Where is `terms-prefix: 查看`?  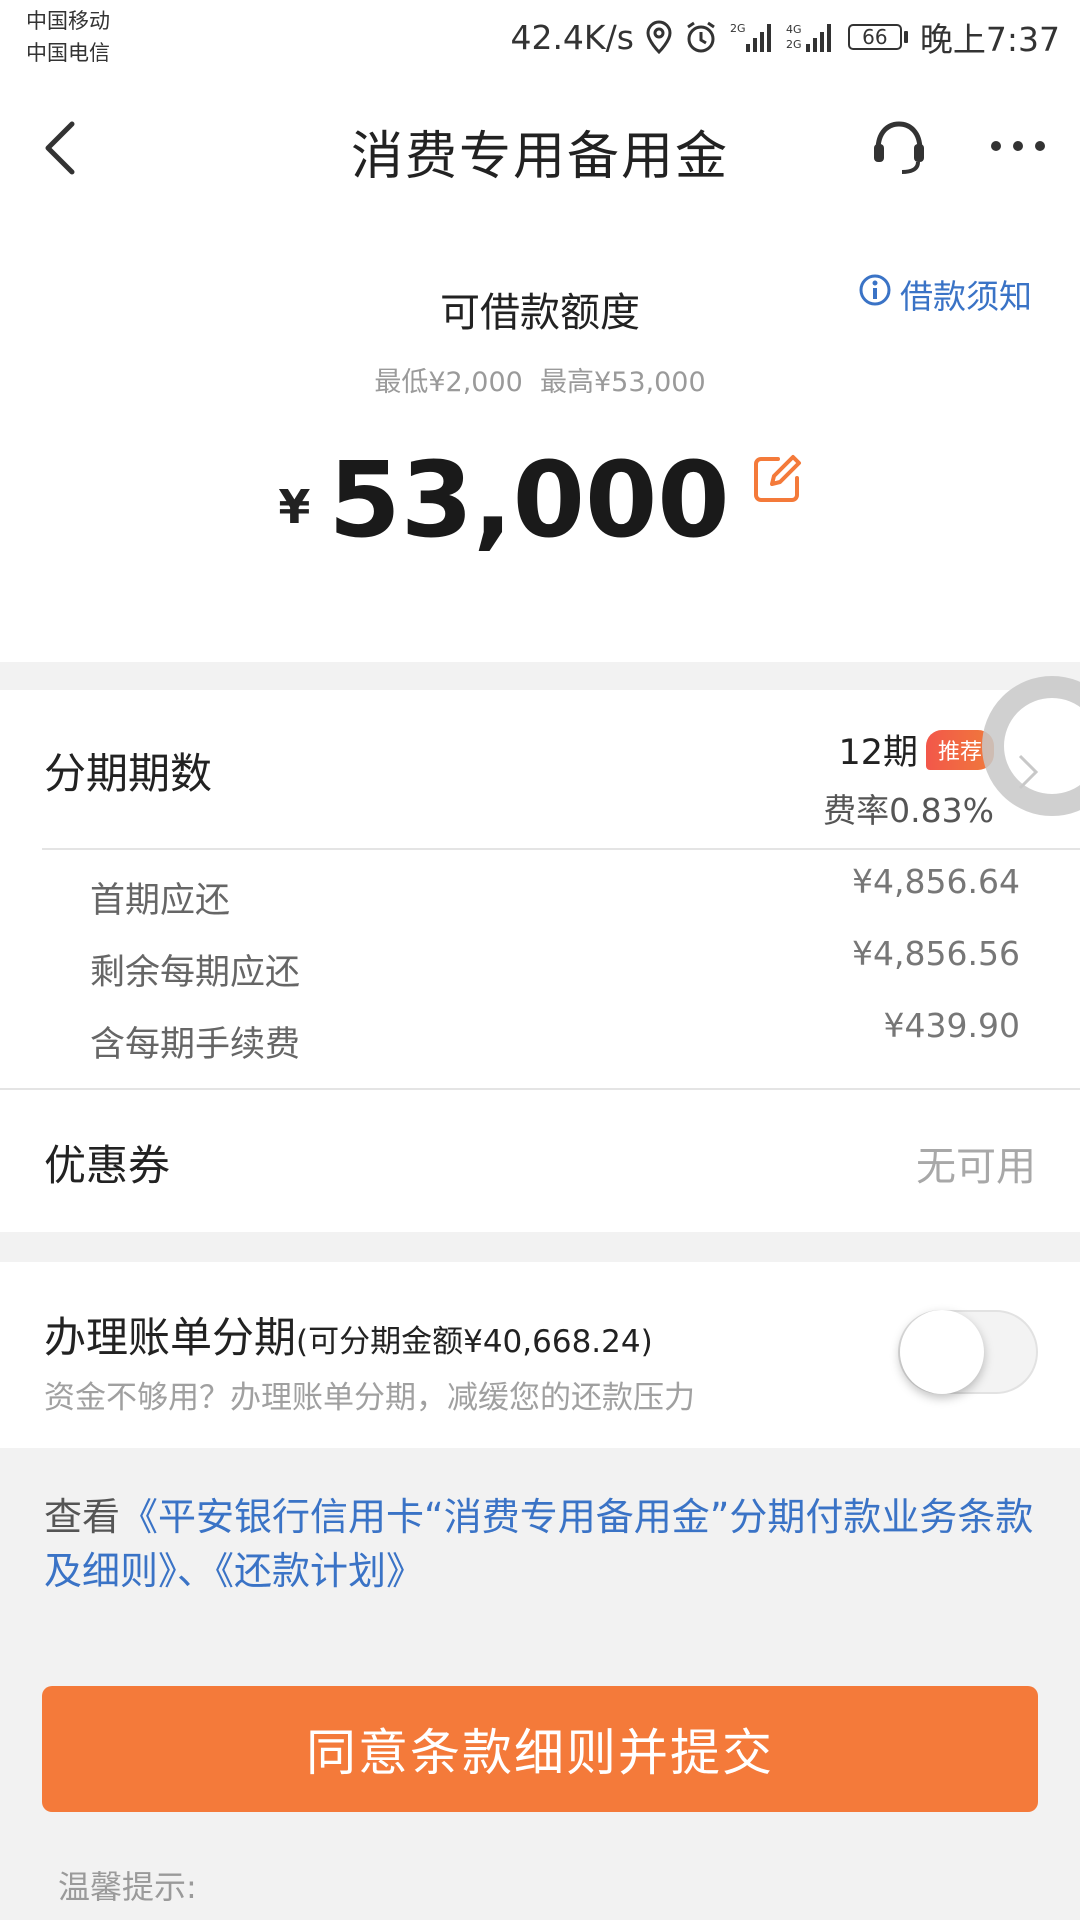 terms-prefix: 查看 is located at coordinates (82, 1517).